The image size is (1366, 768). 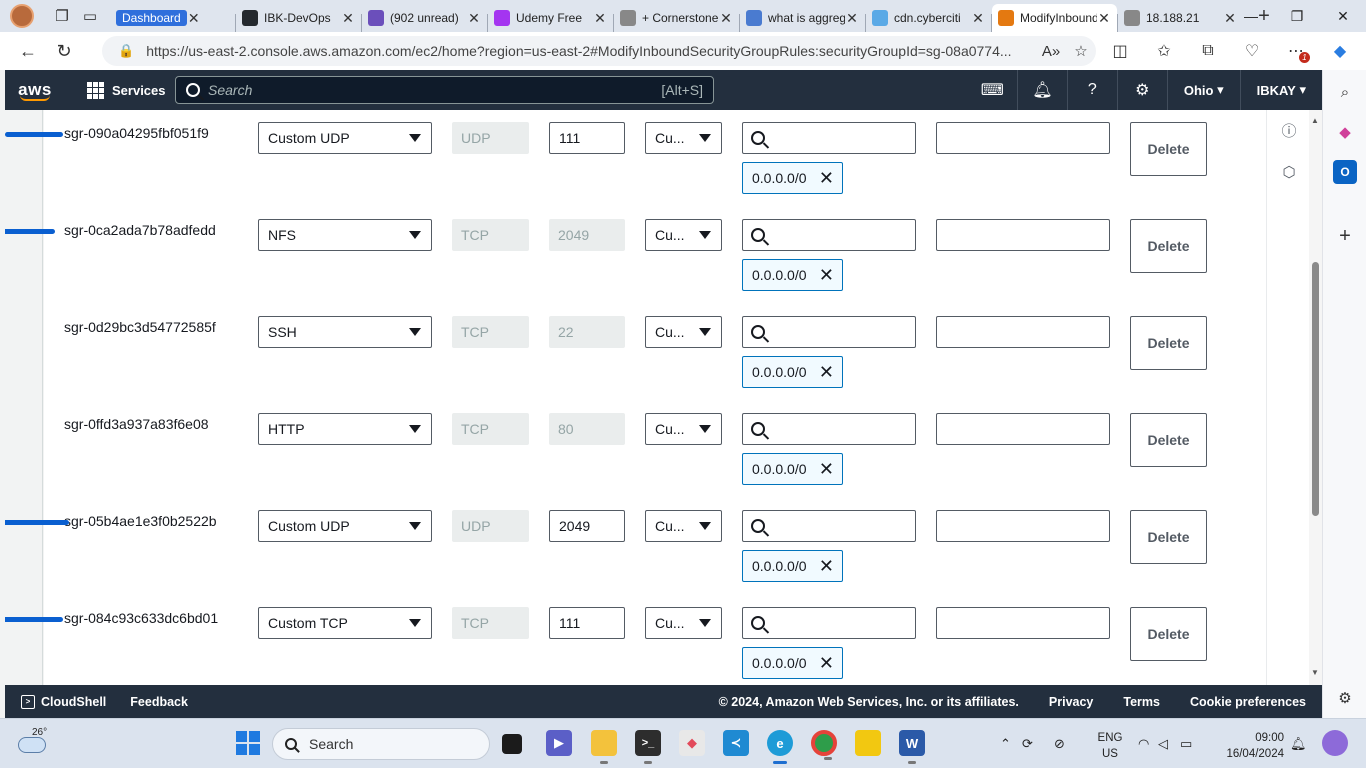 I want to click on scrollbar-thumb, so click(x=1315, y=389).